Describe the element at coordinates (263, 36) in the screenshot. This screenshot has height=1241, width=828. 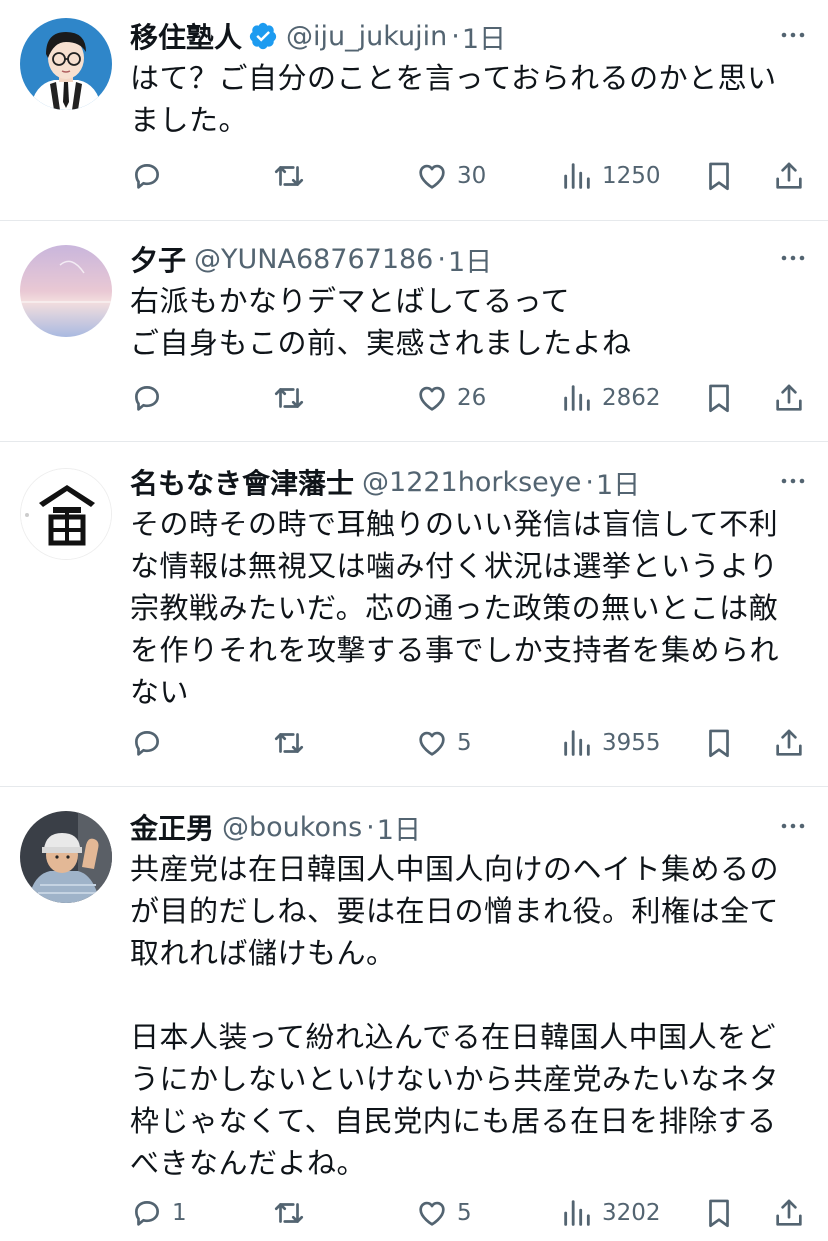
I see `verified-badge-icon` at that location.